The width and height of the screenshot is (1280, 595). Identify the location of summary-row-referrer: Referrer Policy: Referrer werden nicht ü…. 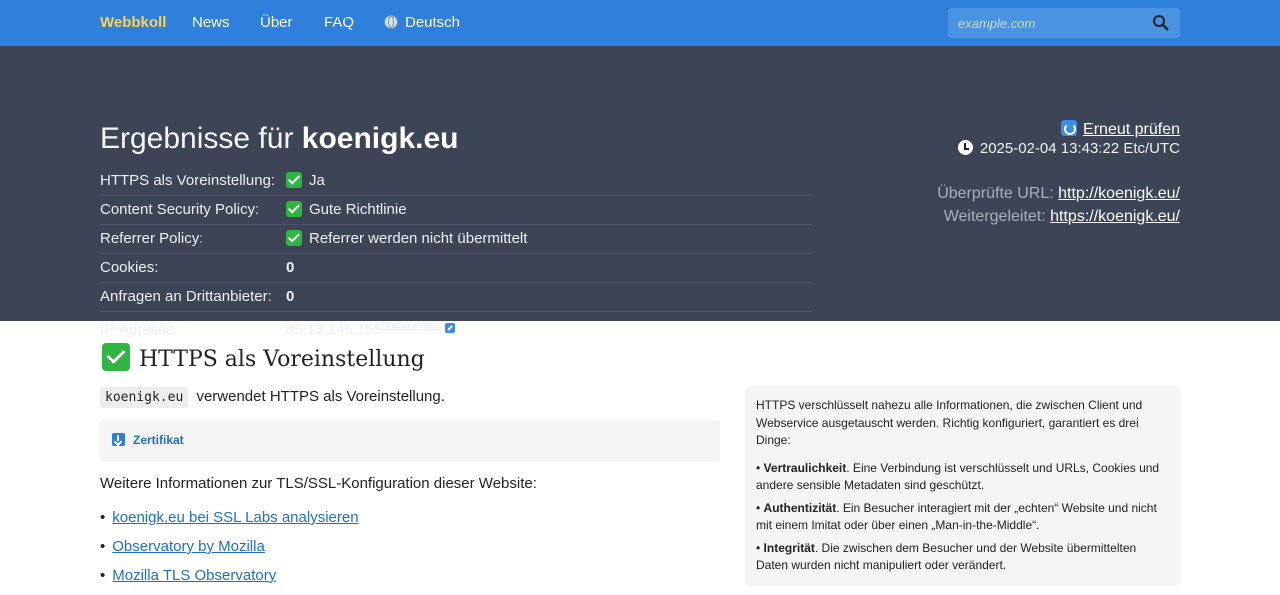
(456, 239).